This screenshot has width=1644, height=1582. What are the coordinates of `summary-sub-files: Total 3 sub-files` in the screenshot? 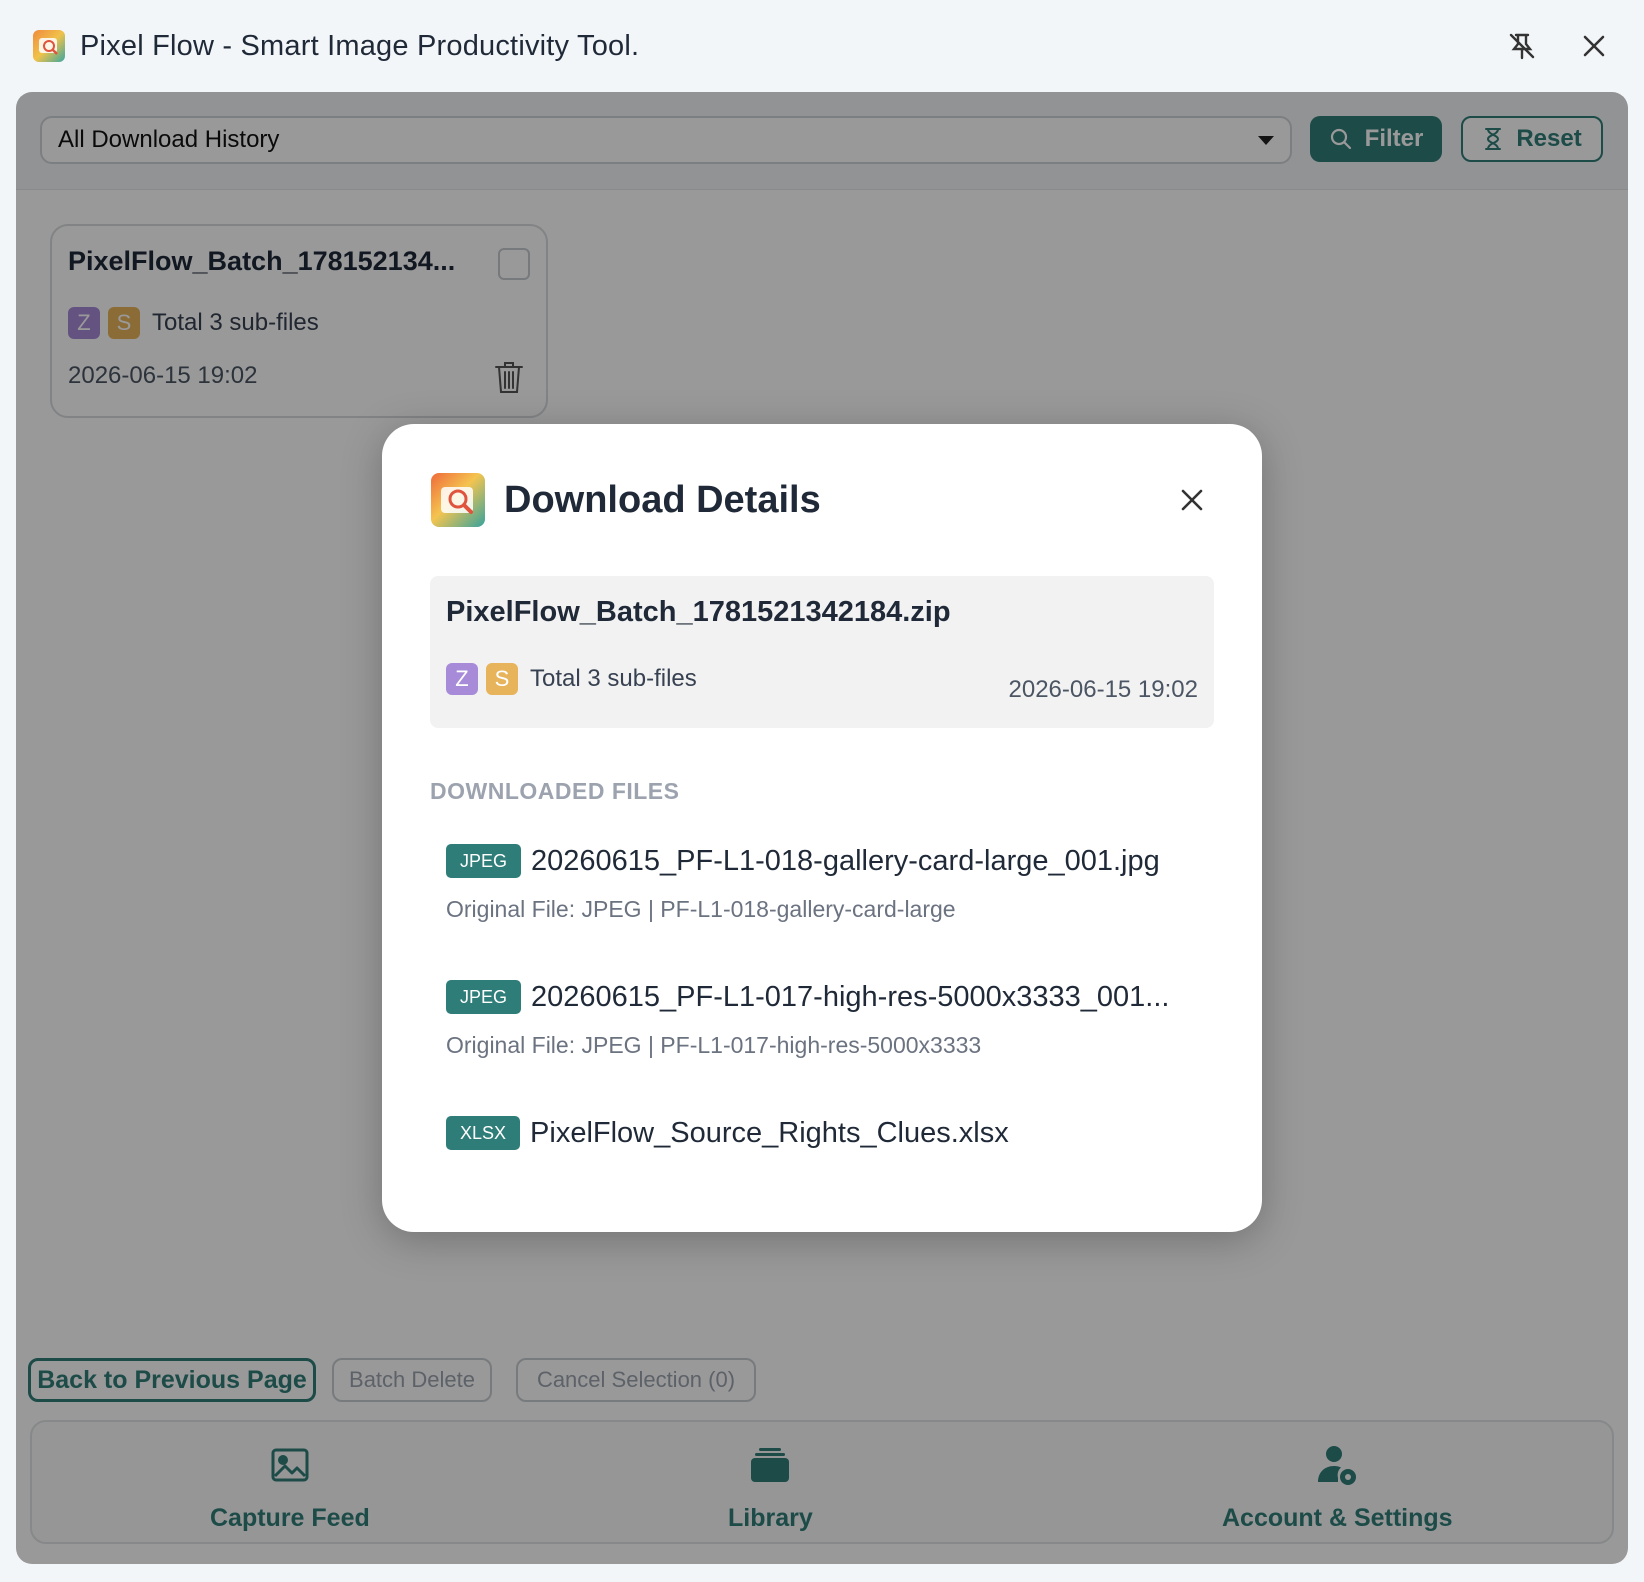 It's located at (613, 678).